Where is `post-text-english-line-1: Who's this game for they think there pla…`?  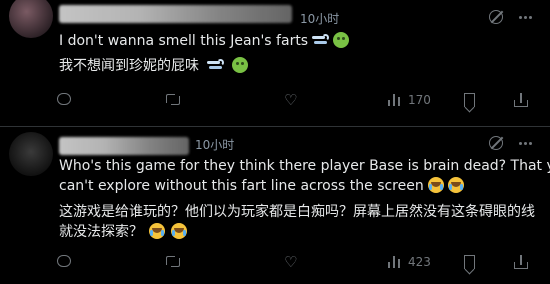
post-text-english-line-1: Who's this game for they think there pla… is located at coordinates (304, 166).